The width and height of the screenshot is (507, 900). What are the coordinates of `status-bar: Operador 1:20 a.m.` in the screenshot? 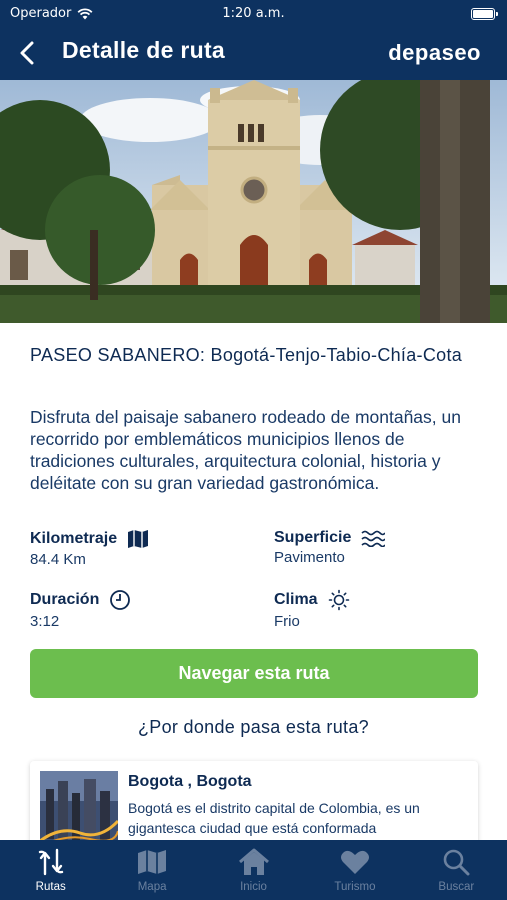 It's located at (253, 14).